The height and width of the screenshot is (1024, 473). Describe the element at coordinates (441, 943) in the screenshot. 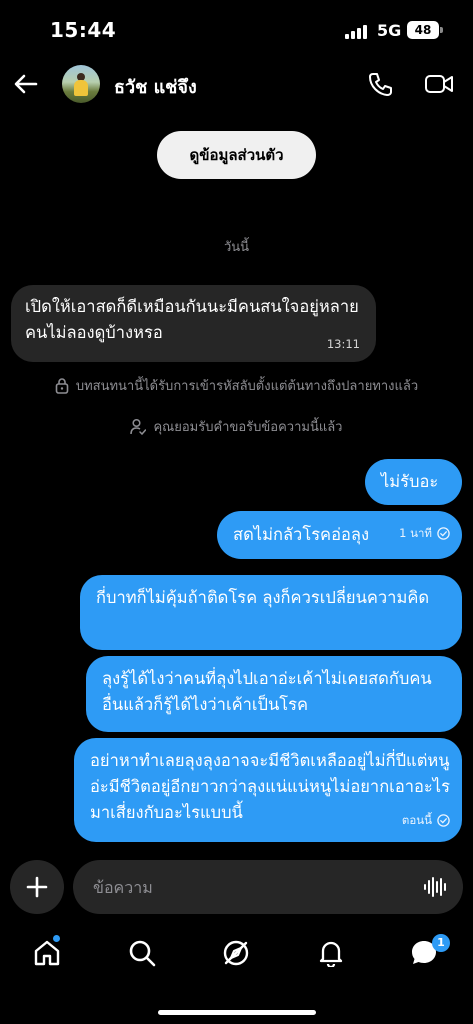

I see `messages-badge: 1` at that location.